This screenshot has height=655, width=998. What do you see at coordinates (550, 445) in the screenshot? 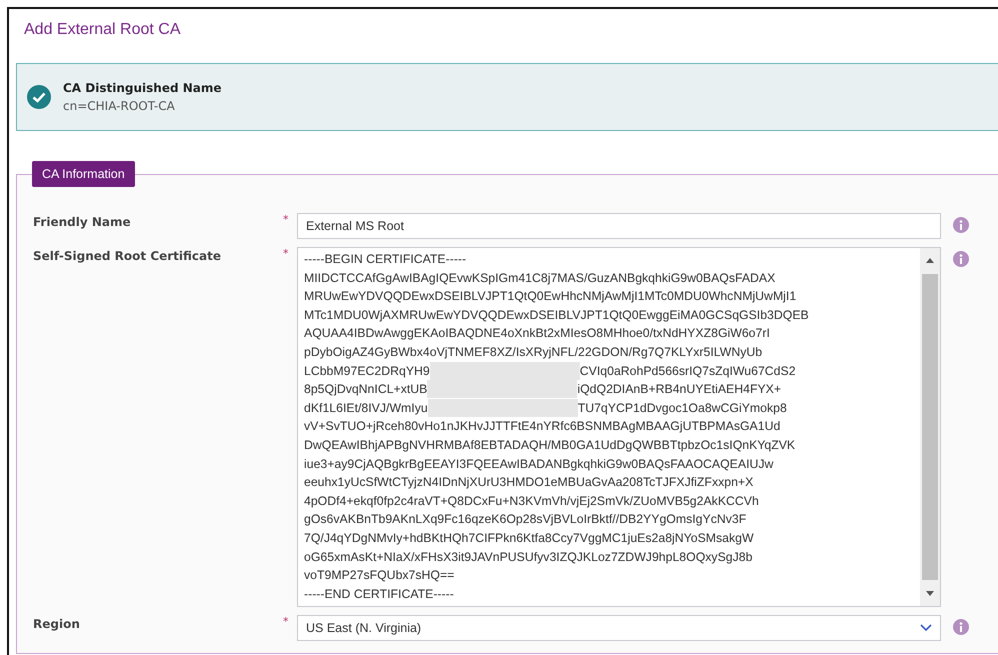
I see `certificate-line: DwQEAwIBhjAPBgNVHRMBAf8EBTADAQH/MB0GA1UdDgQWBBTtpbzOc1sIQnKYqZVK` at bounding box center [550, 445].